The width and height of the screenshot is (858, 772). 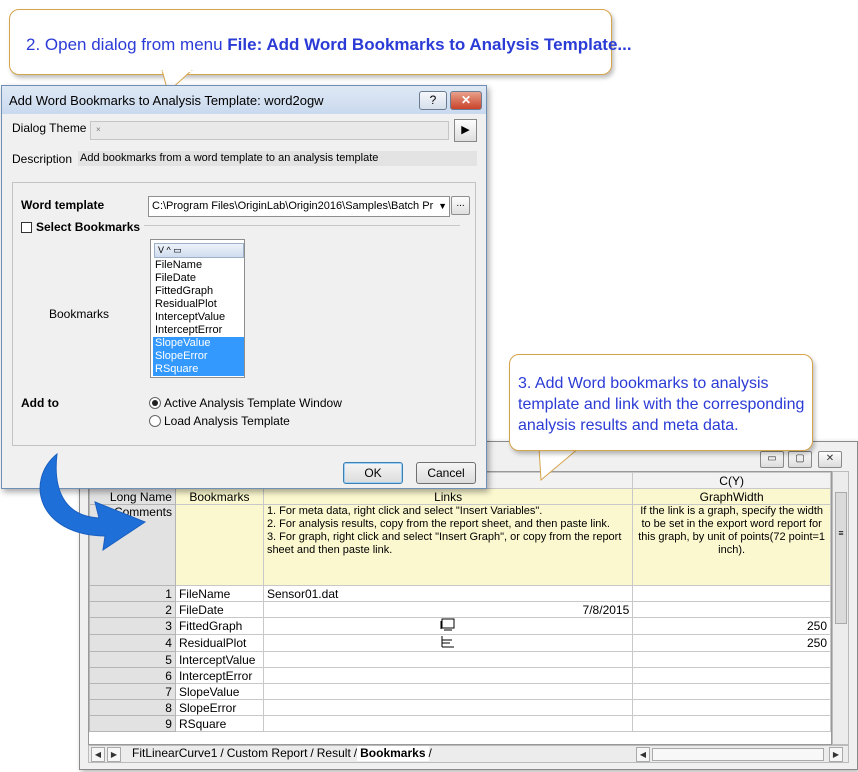 I want to click on long-name-bookmarks: Bookmarks, so click(x=219, y=496).